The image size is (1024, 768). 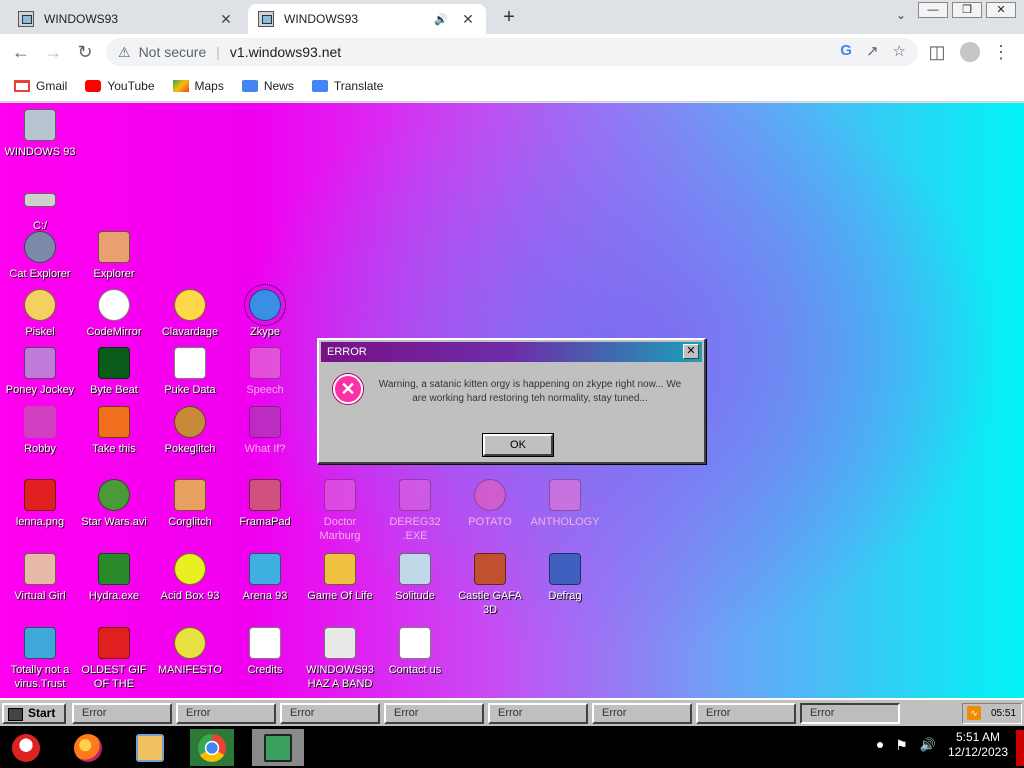 I want to click on desktop-icon-contact-us: Contact us, so click(x=415, y=652).